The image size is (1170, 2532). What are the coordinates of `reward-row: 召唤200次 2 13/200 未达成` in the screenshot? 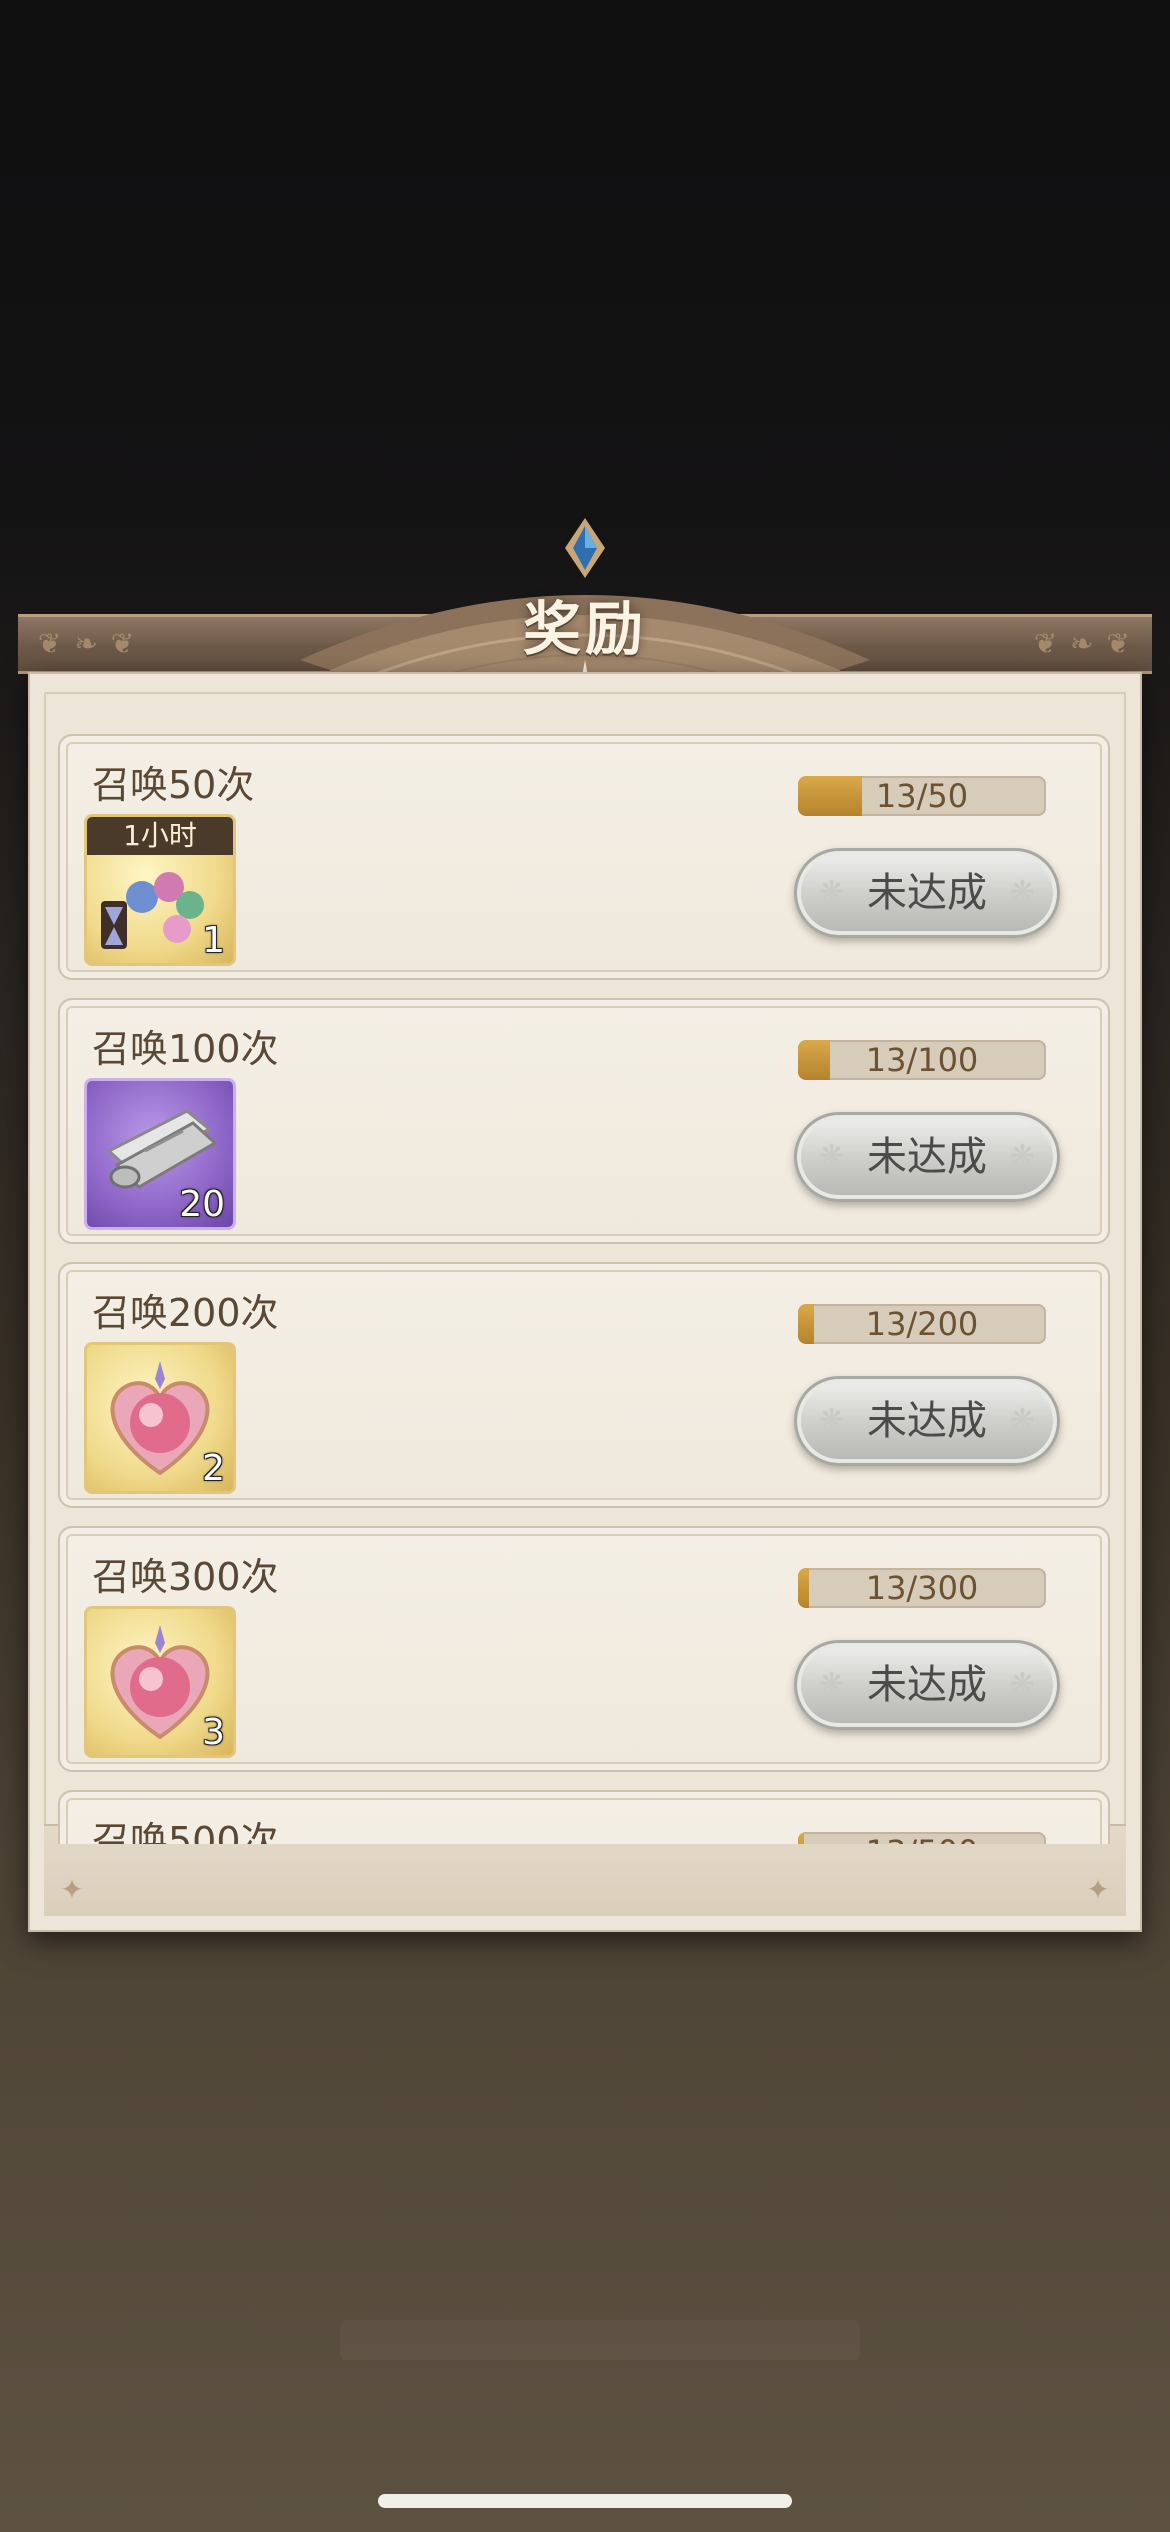 It's located at (584, 1385).